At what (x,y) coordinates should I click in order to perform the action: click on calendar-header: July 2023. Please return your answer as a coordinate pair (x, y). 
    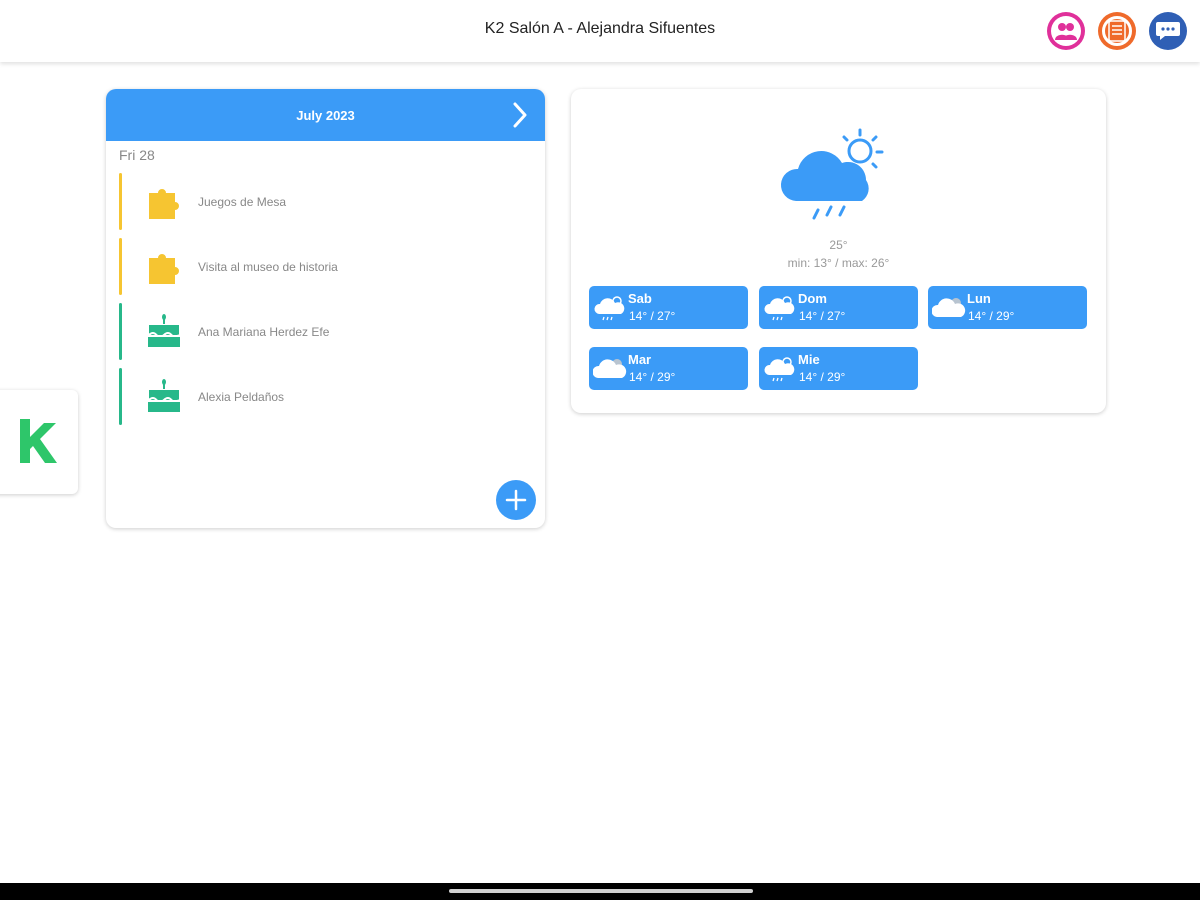
    Looking at the image, I should click on (325, 115).